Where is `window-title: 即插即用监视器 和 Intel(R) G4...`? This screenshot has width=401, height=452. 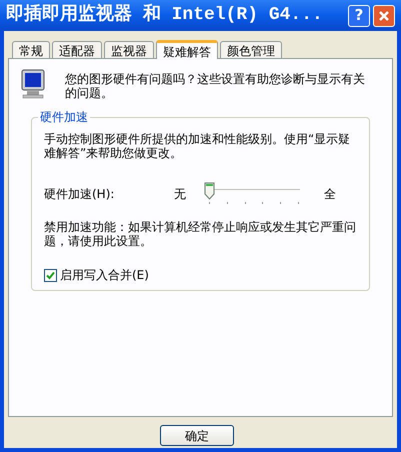 window-title: 即插即用监视器 和 Intel(R) G4... is located at coordinates (165, 14).